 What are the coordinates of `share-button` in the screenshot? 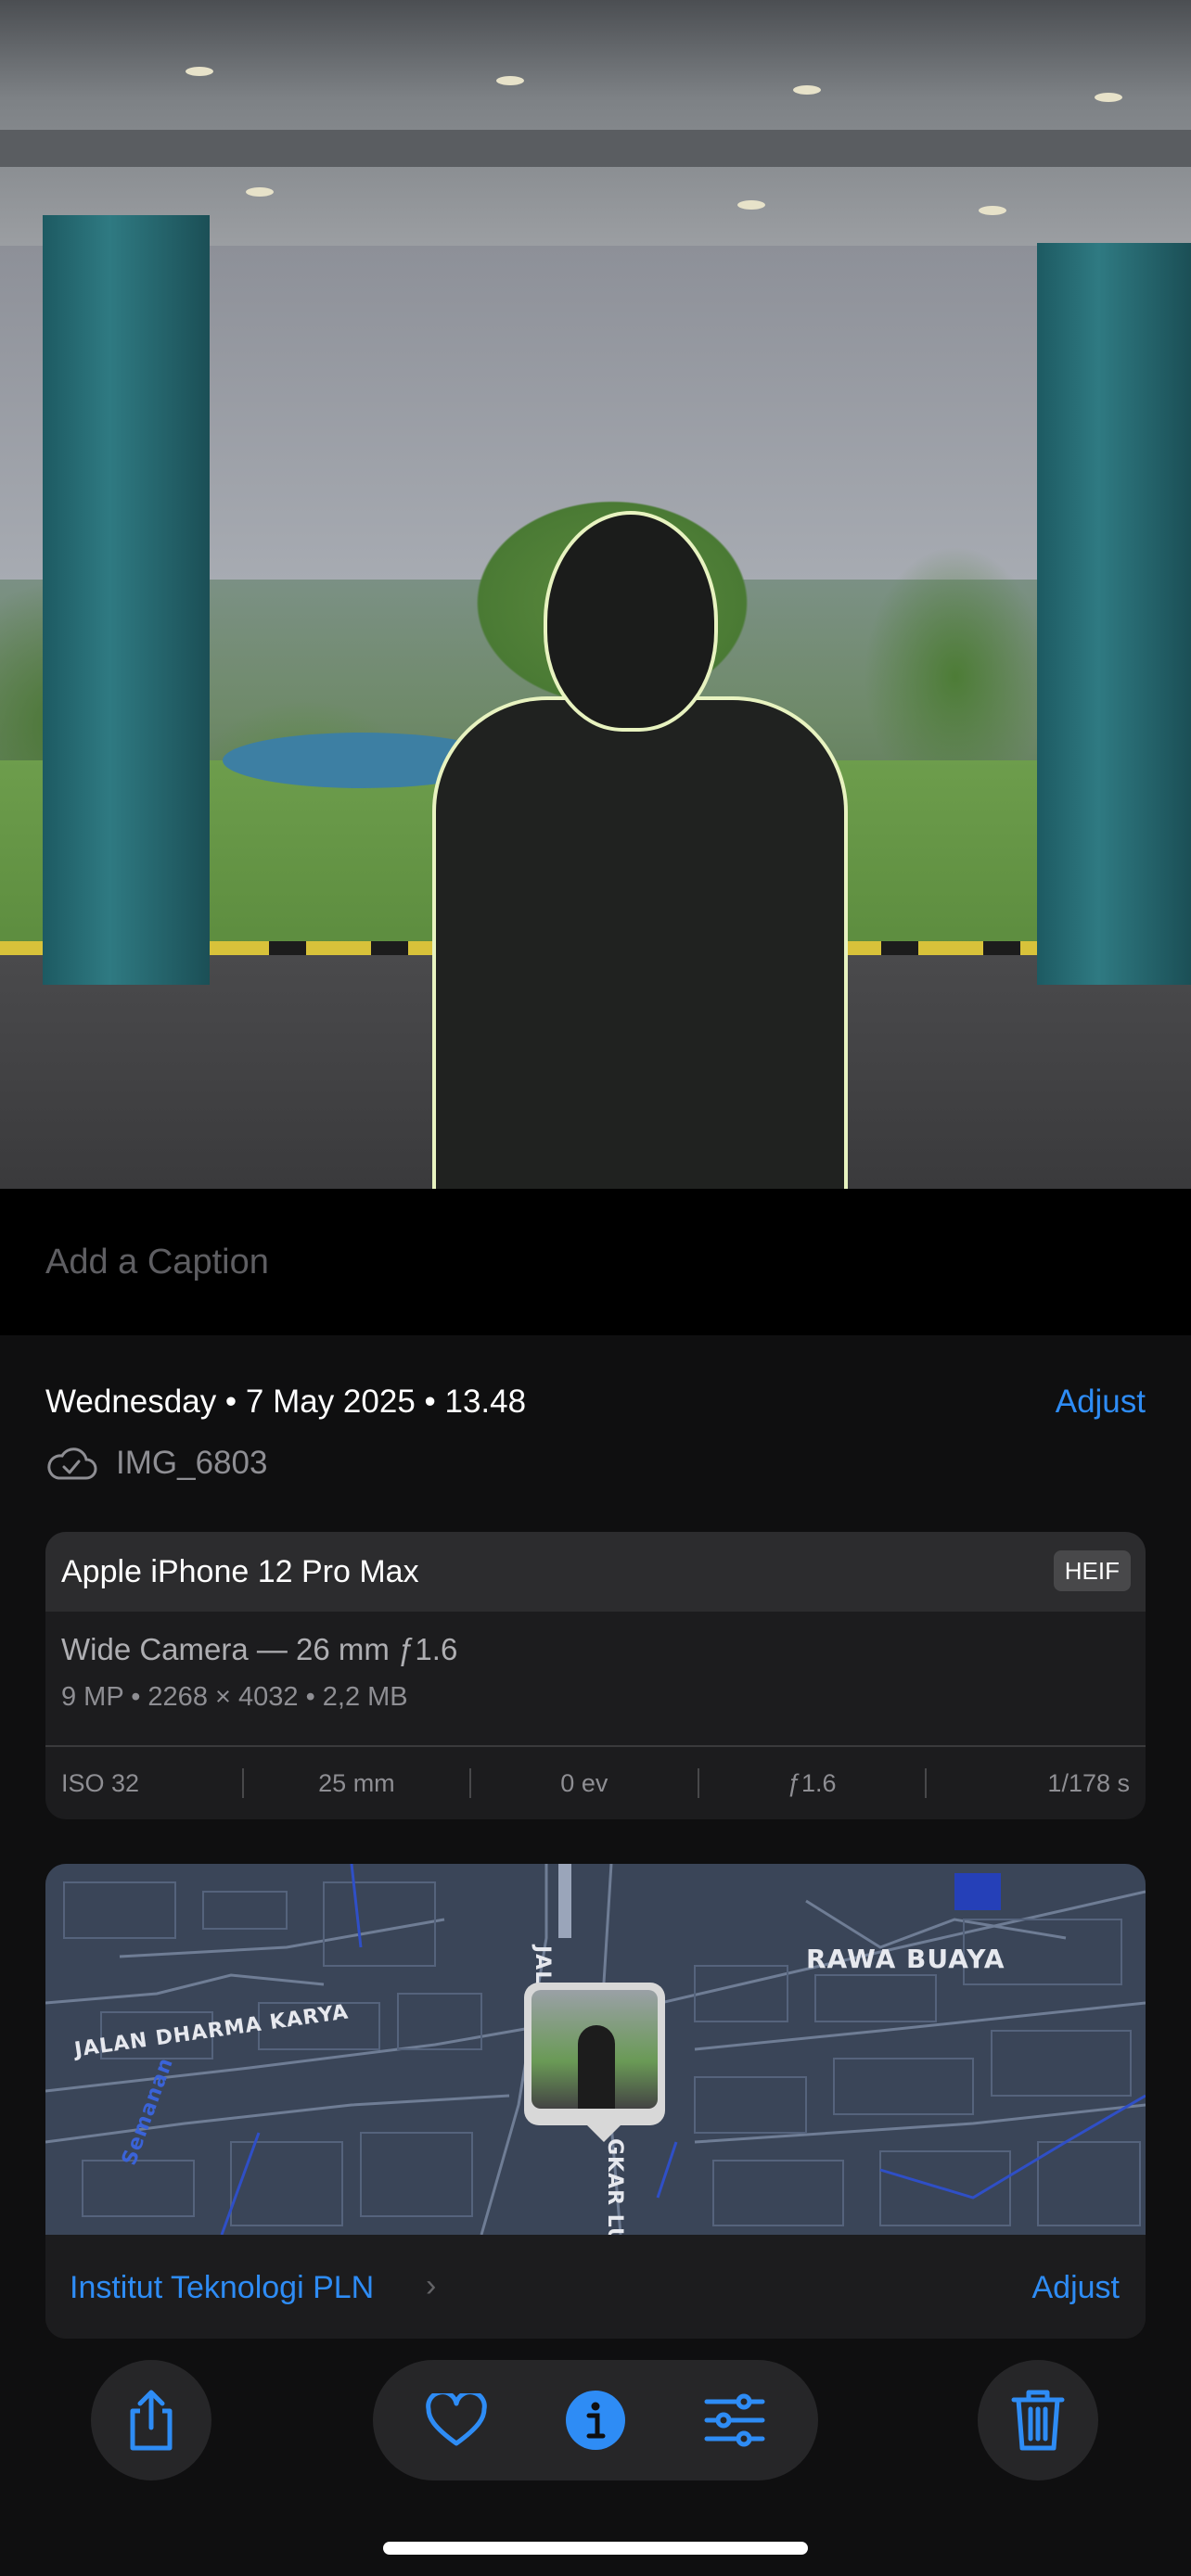 It's located at (151, 2420).